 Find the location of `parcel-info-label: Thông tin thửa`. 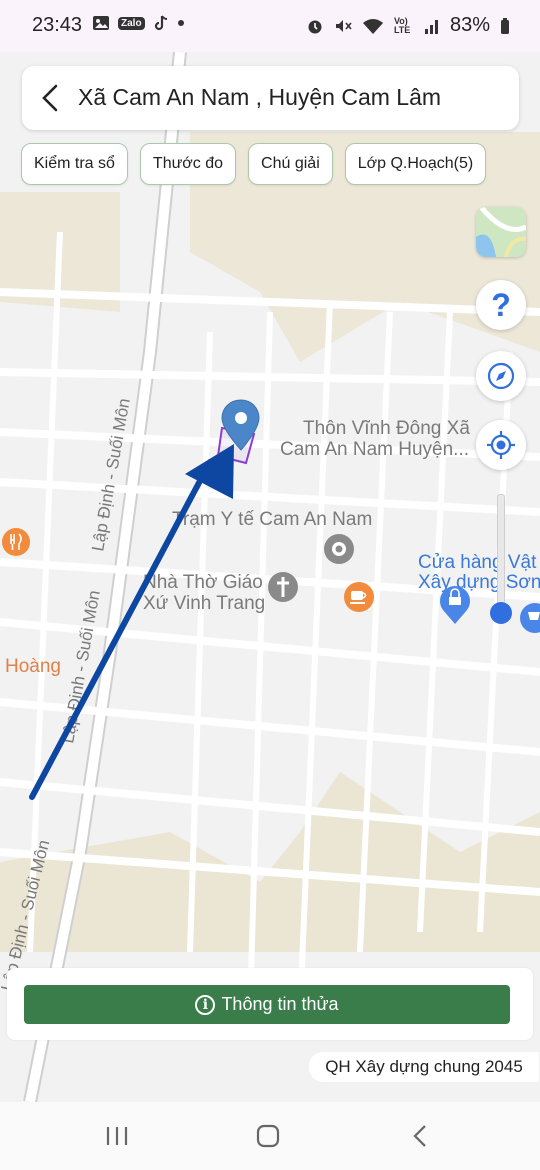

parcel-info-label: Thông tin thửa is located at coordinates (280, 1004).